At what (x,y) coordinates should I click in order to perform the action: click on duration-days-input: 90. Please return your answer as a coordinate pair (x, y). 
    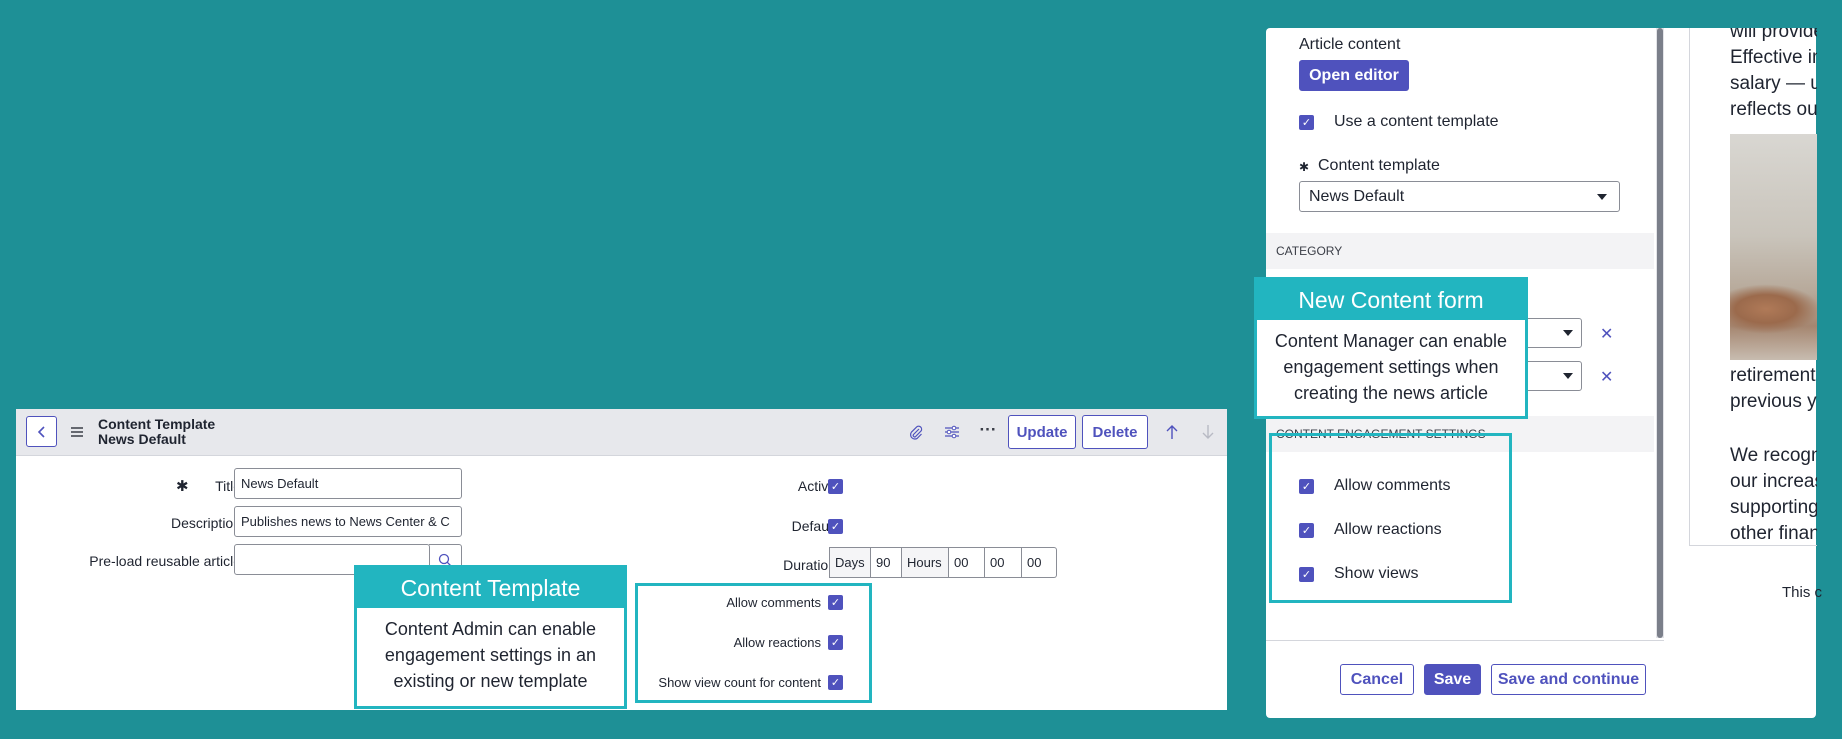
    Looking at the image, I should click on (886, 562).